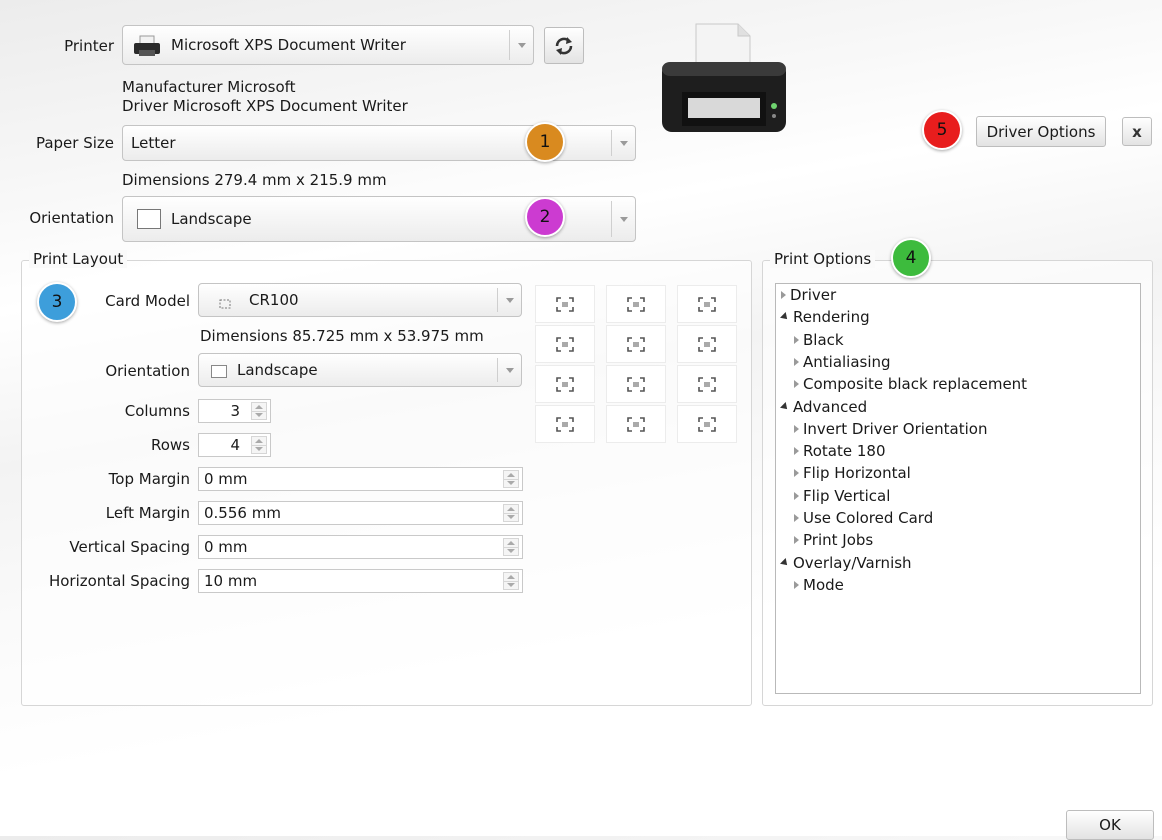 The image size is (1162, 840). What do you see at coordinates (545, 217) in the screenshot?
I see `callout-badge-2: 2` at bounding box center [545, 217].